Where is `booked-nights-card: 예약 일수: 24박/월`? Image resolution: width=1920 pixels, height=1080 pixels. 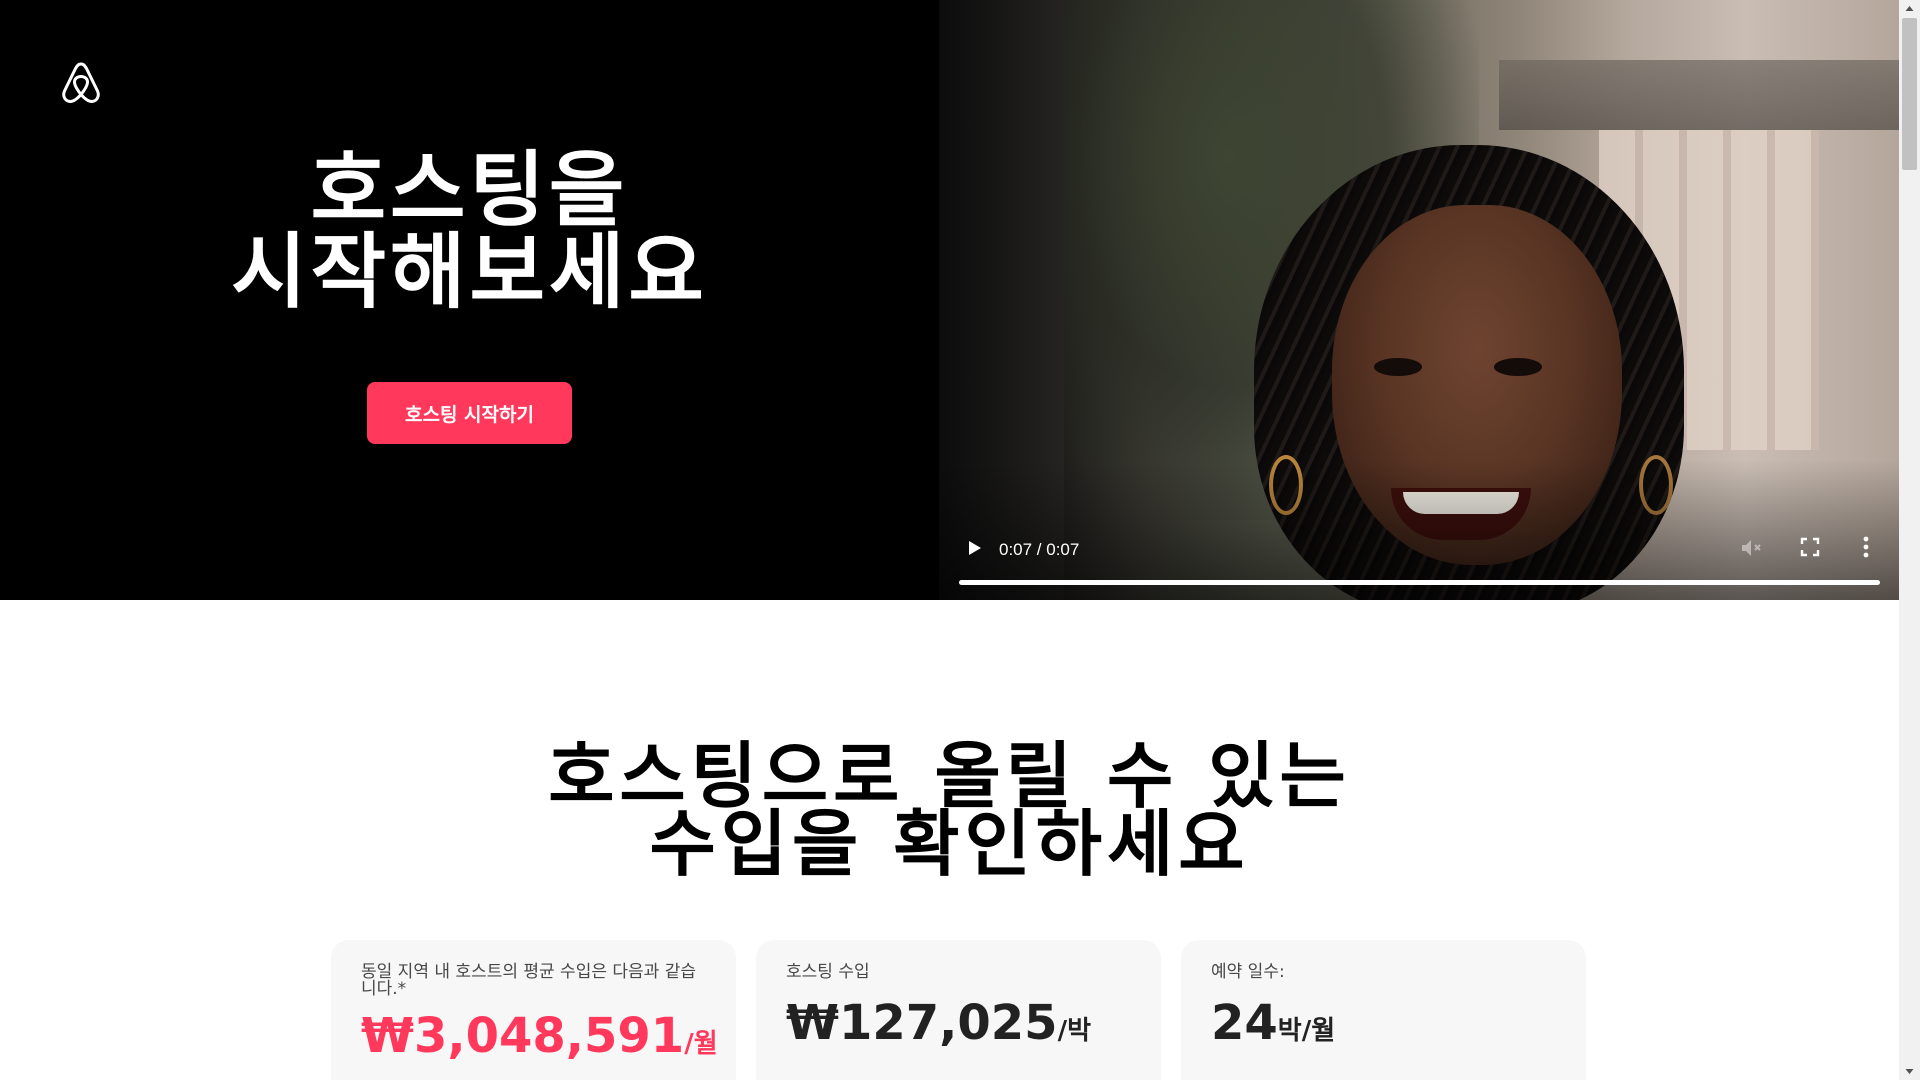
booked-nights-card: 예약 일수: 24박/월 is located at coordinates (1383, 1010).